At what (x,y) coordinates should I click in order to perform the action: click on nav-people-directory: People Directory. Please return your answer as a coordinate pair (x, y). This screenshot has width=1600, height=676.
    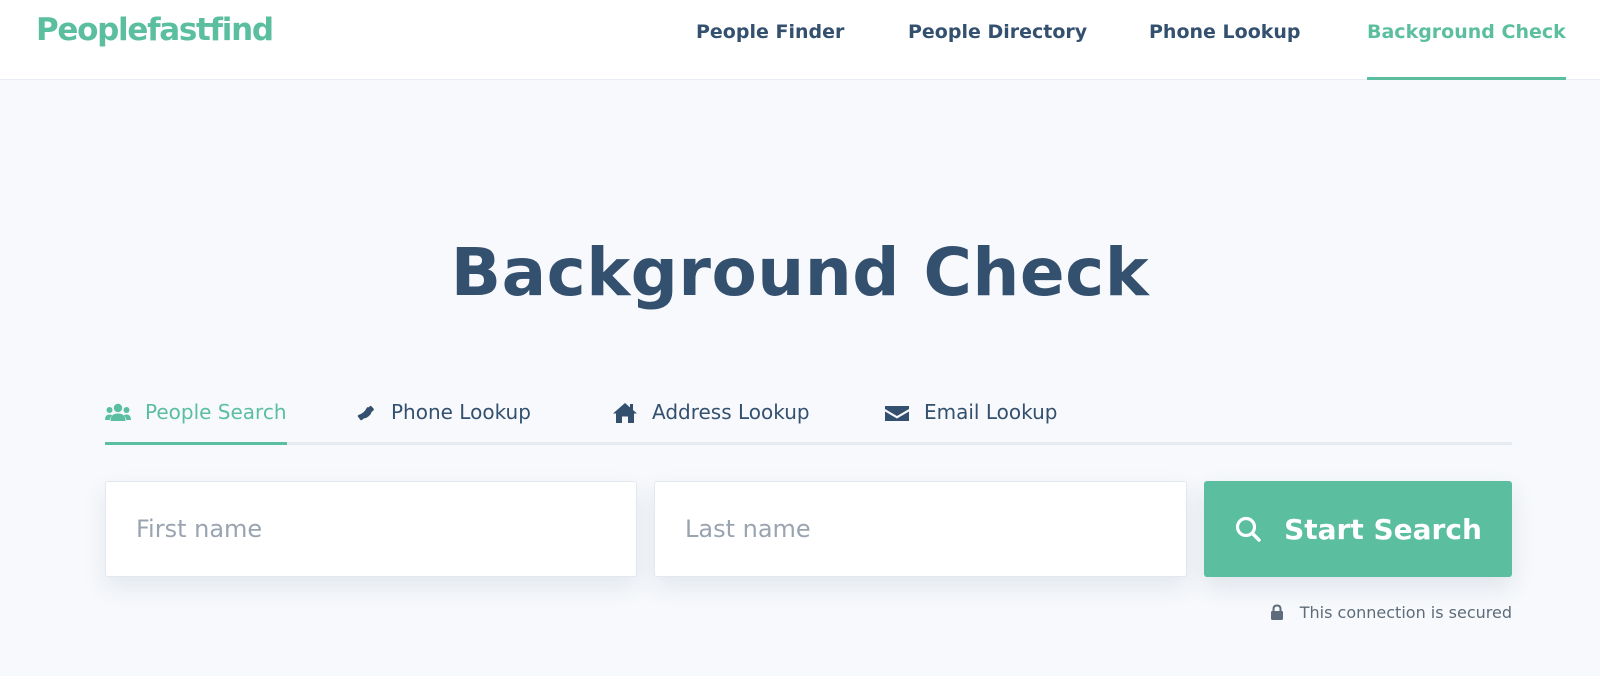
    Looking at the image, I should click on (997, 40).